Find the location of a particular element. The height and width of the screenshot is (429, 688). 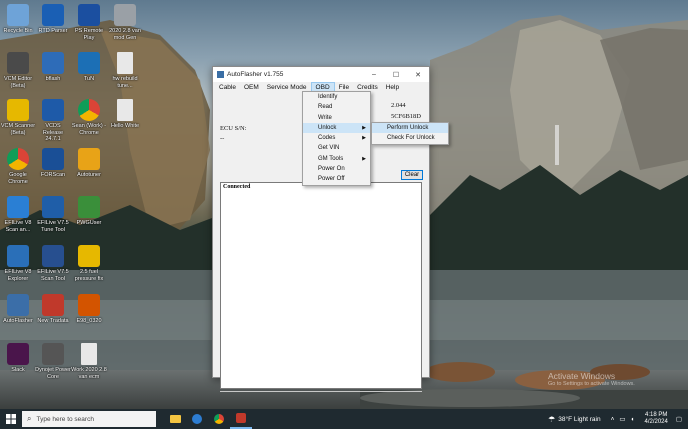

desktop-icon: VCM Scanner (Beta) is located at coordinates (18, 117).